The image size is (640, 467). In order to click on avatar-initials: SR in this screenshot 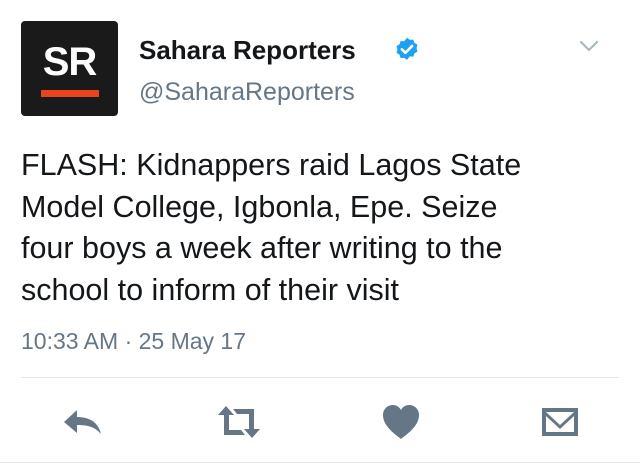, I will do `click(70, 62)`.